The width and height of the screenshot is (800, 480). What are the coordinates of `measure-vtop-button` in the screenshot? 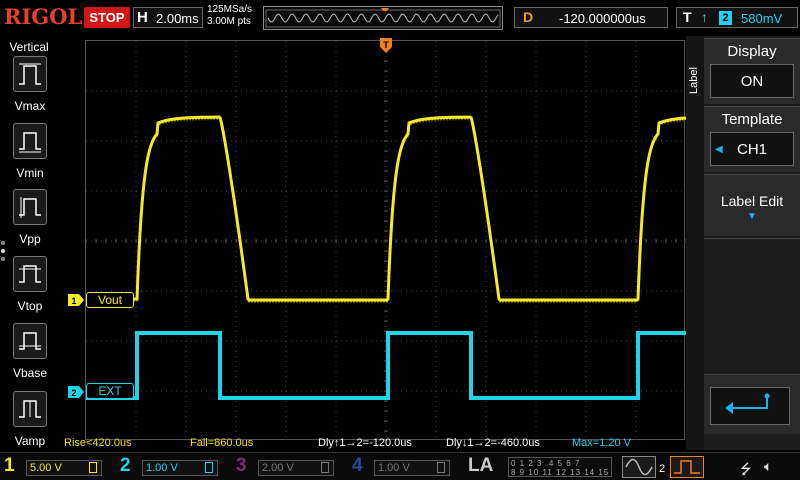 It's located at (30, 274).